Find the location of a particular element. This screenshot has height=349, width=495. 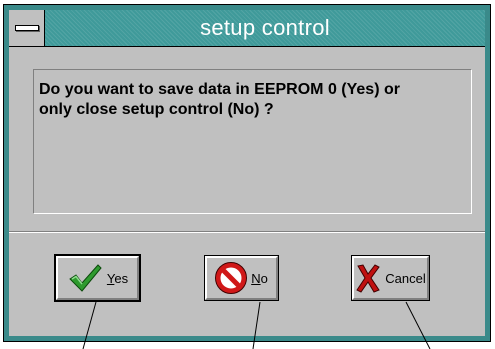

title-bar: setup control is located at coordinates (247, 28).